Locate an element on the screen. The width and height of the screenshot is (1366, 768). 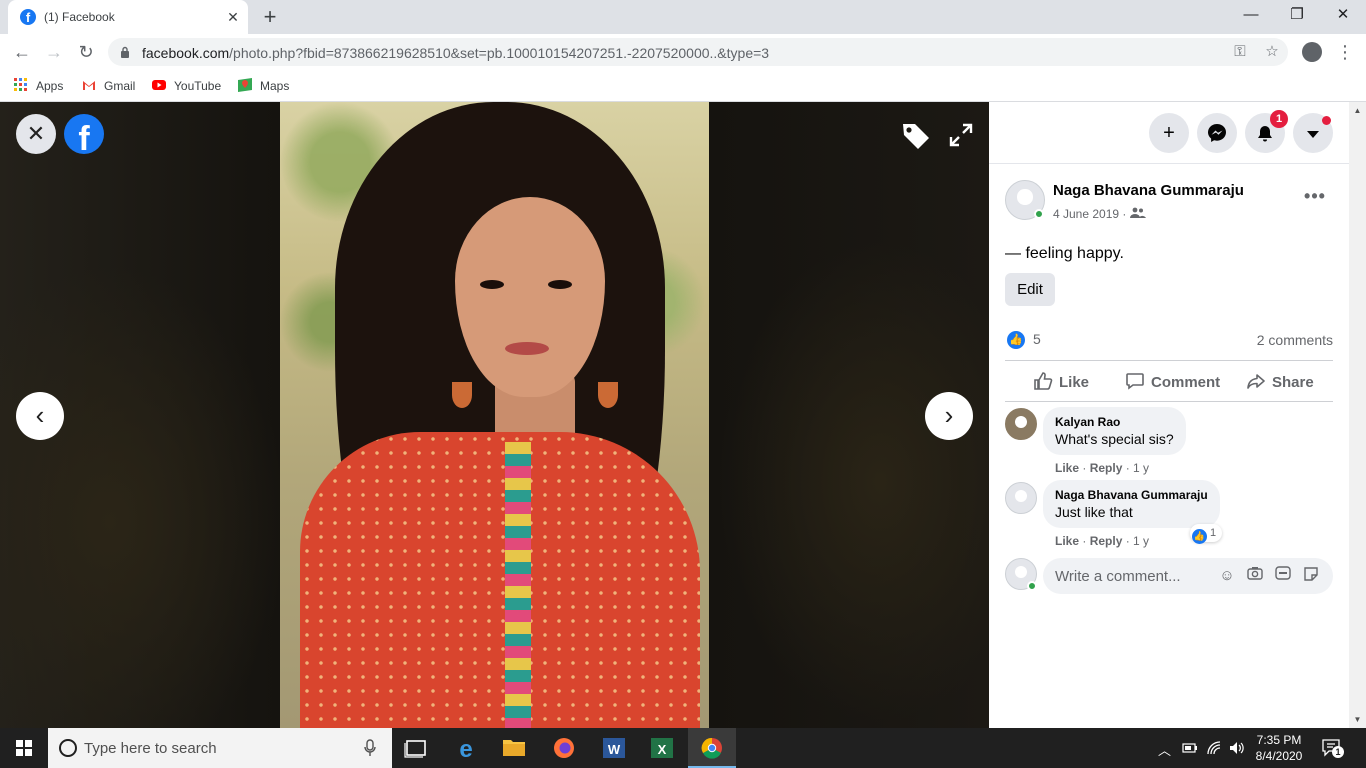
wifi-icon is located at coordinates (1214, 748).